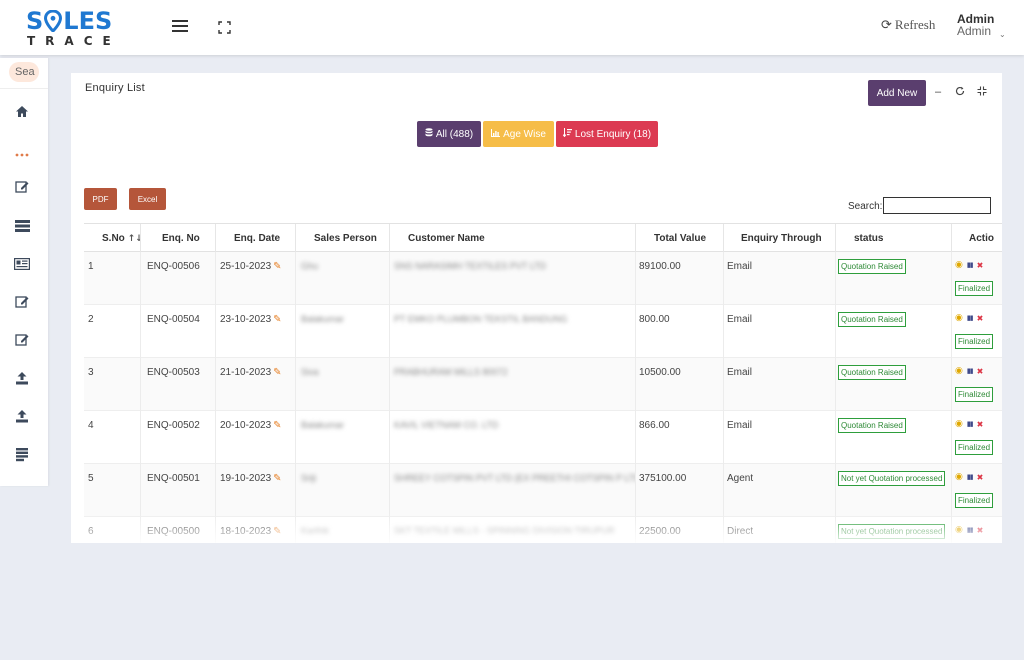 Image resolution: width=1024 pixels, height=660 pixels. I want to click on col-header-sales-person: Sales Person, so click(342, 238).